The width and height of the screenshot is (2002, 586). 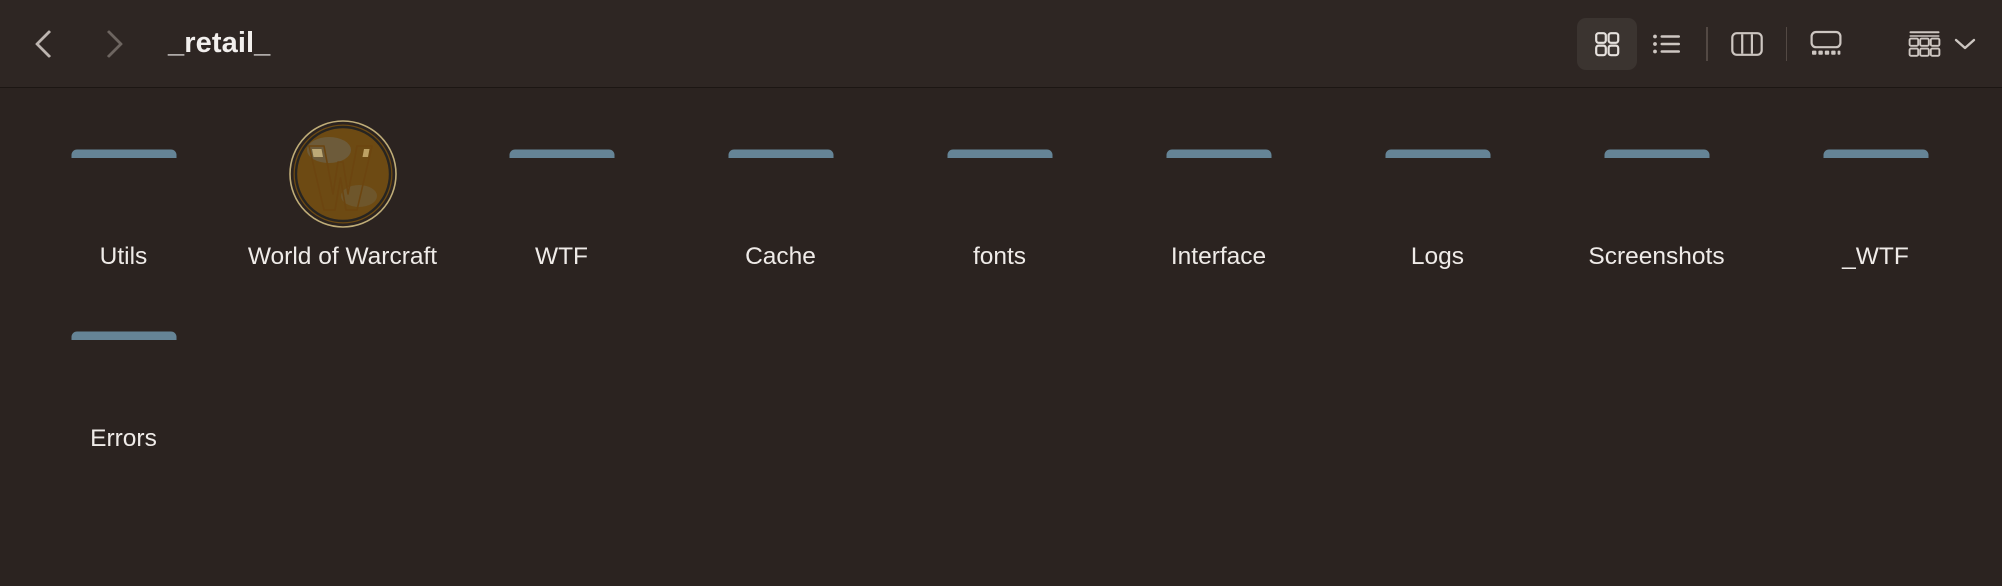 What do you see at coordinates (342, 256) in the screenshot?
I see `file-name-label: World of Warcraft` at bounding box center [342, 256].